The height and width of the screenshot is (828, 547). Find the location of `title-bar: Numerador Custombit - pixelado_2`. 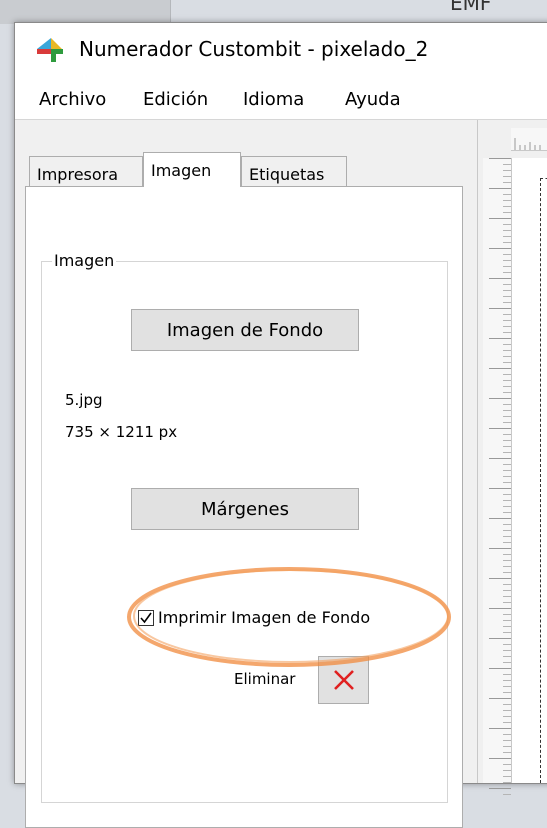

title-bar: Numerador Custombit - pixelado_2 is located at coordinates (281, 50).